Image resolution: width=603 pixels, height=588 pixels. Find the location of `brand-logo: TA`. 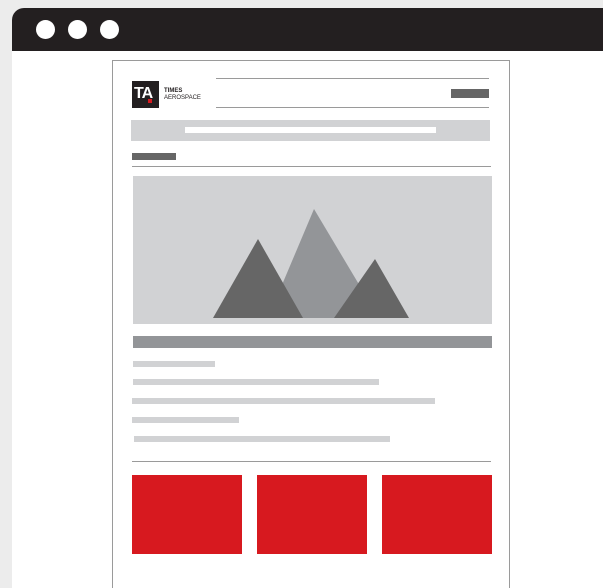

brand-logo: TA is located at coordinates (145, 94).